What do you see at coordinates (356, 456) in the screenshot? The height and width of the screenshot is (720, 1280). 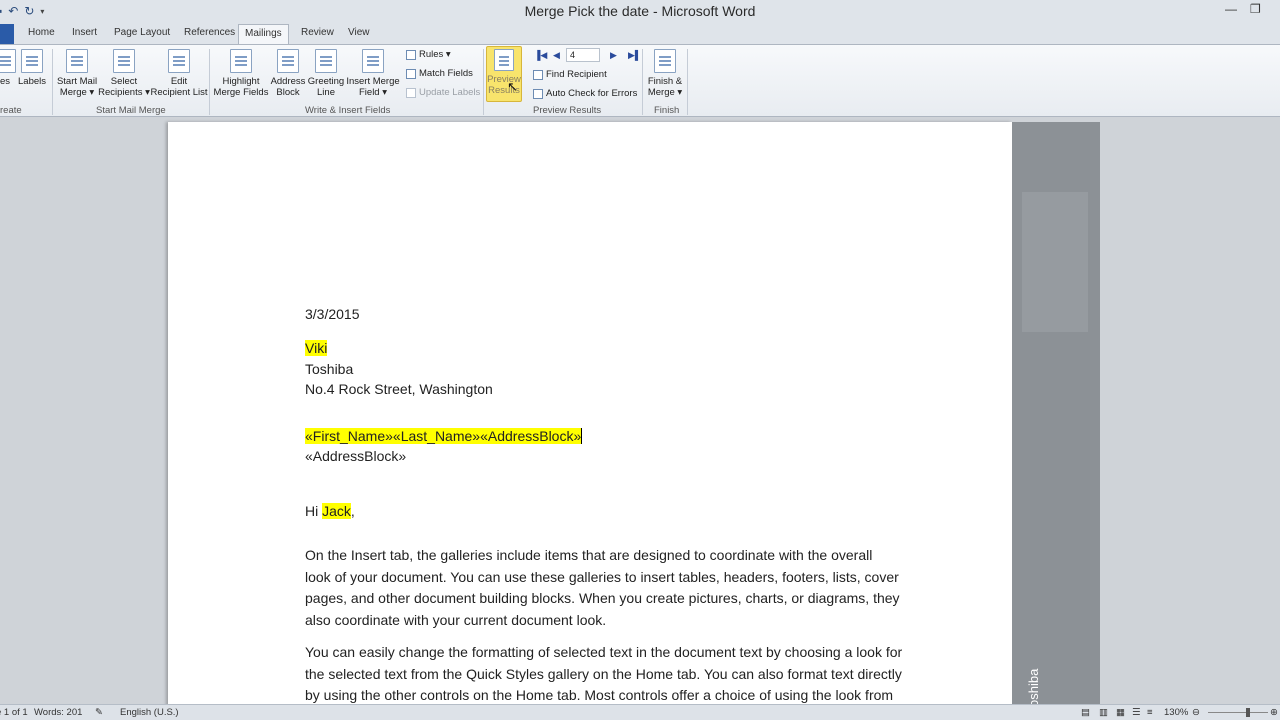 I see `address-block-field: «AddressBlock»` at bounding box center [356, 456].